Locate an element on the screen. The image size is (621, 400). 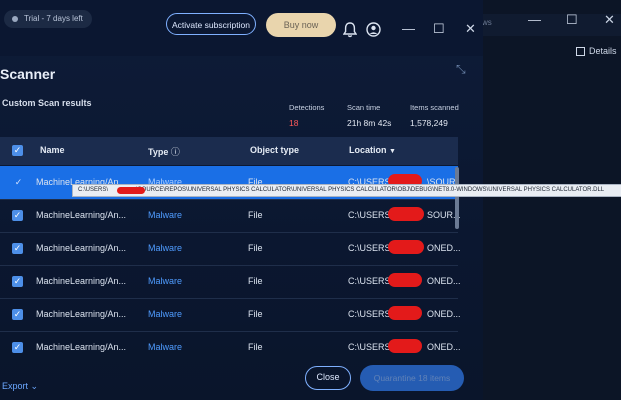
column-type-label: Type is located at coordinates (158, 152).